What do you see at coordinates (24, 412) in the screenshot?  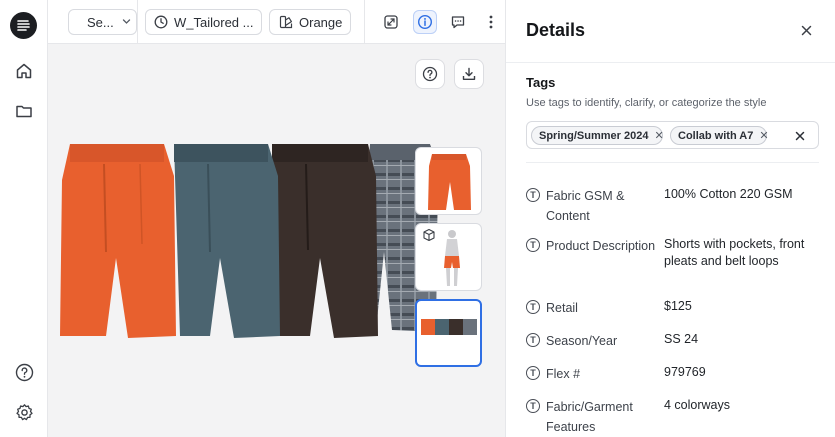 I see `settings-gear-icon` at bounding box center [24, 412].